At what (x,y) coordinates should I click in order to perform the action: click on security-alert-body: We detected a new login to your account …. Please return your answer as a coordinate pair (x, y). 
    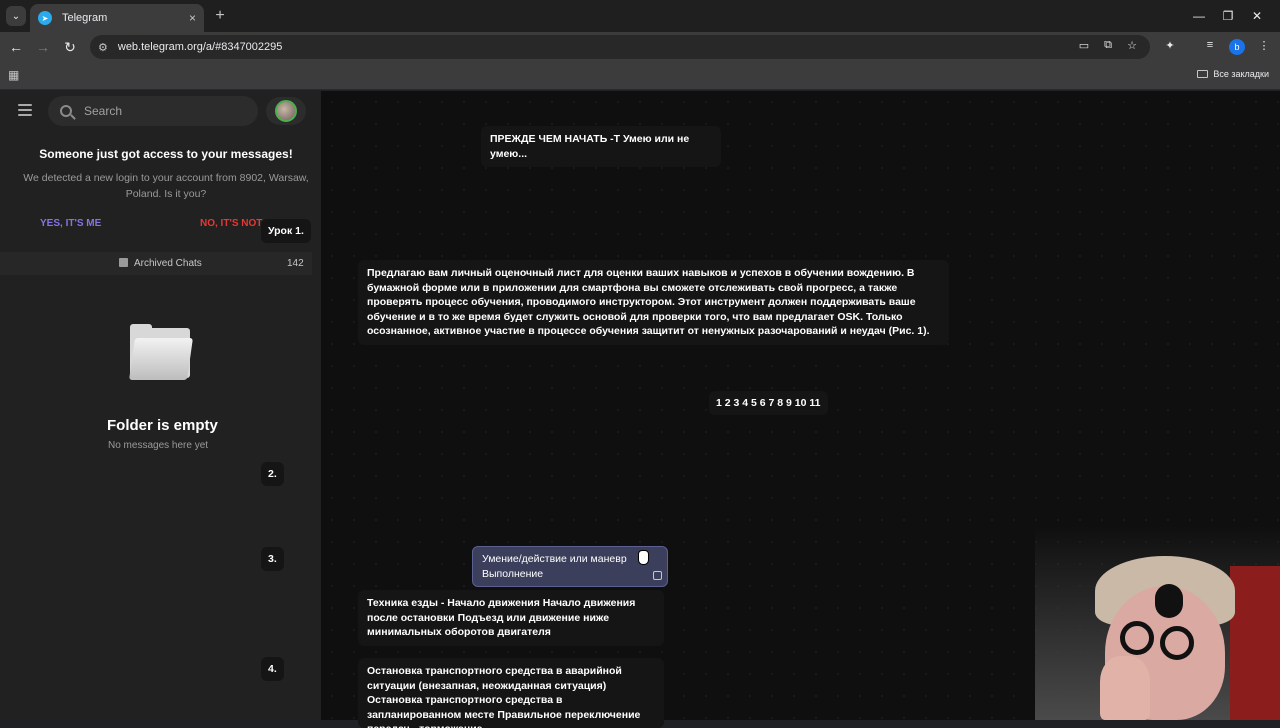
    Looking at the image, I should click on (166, 186).